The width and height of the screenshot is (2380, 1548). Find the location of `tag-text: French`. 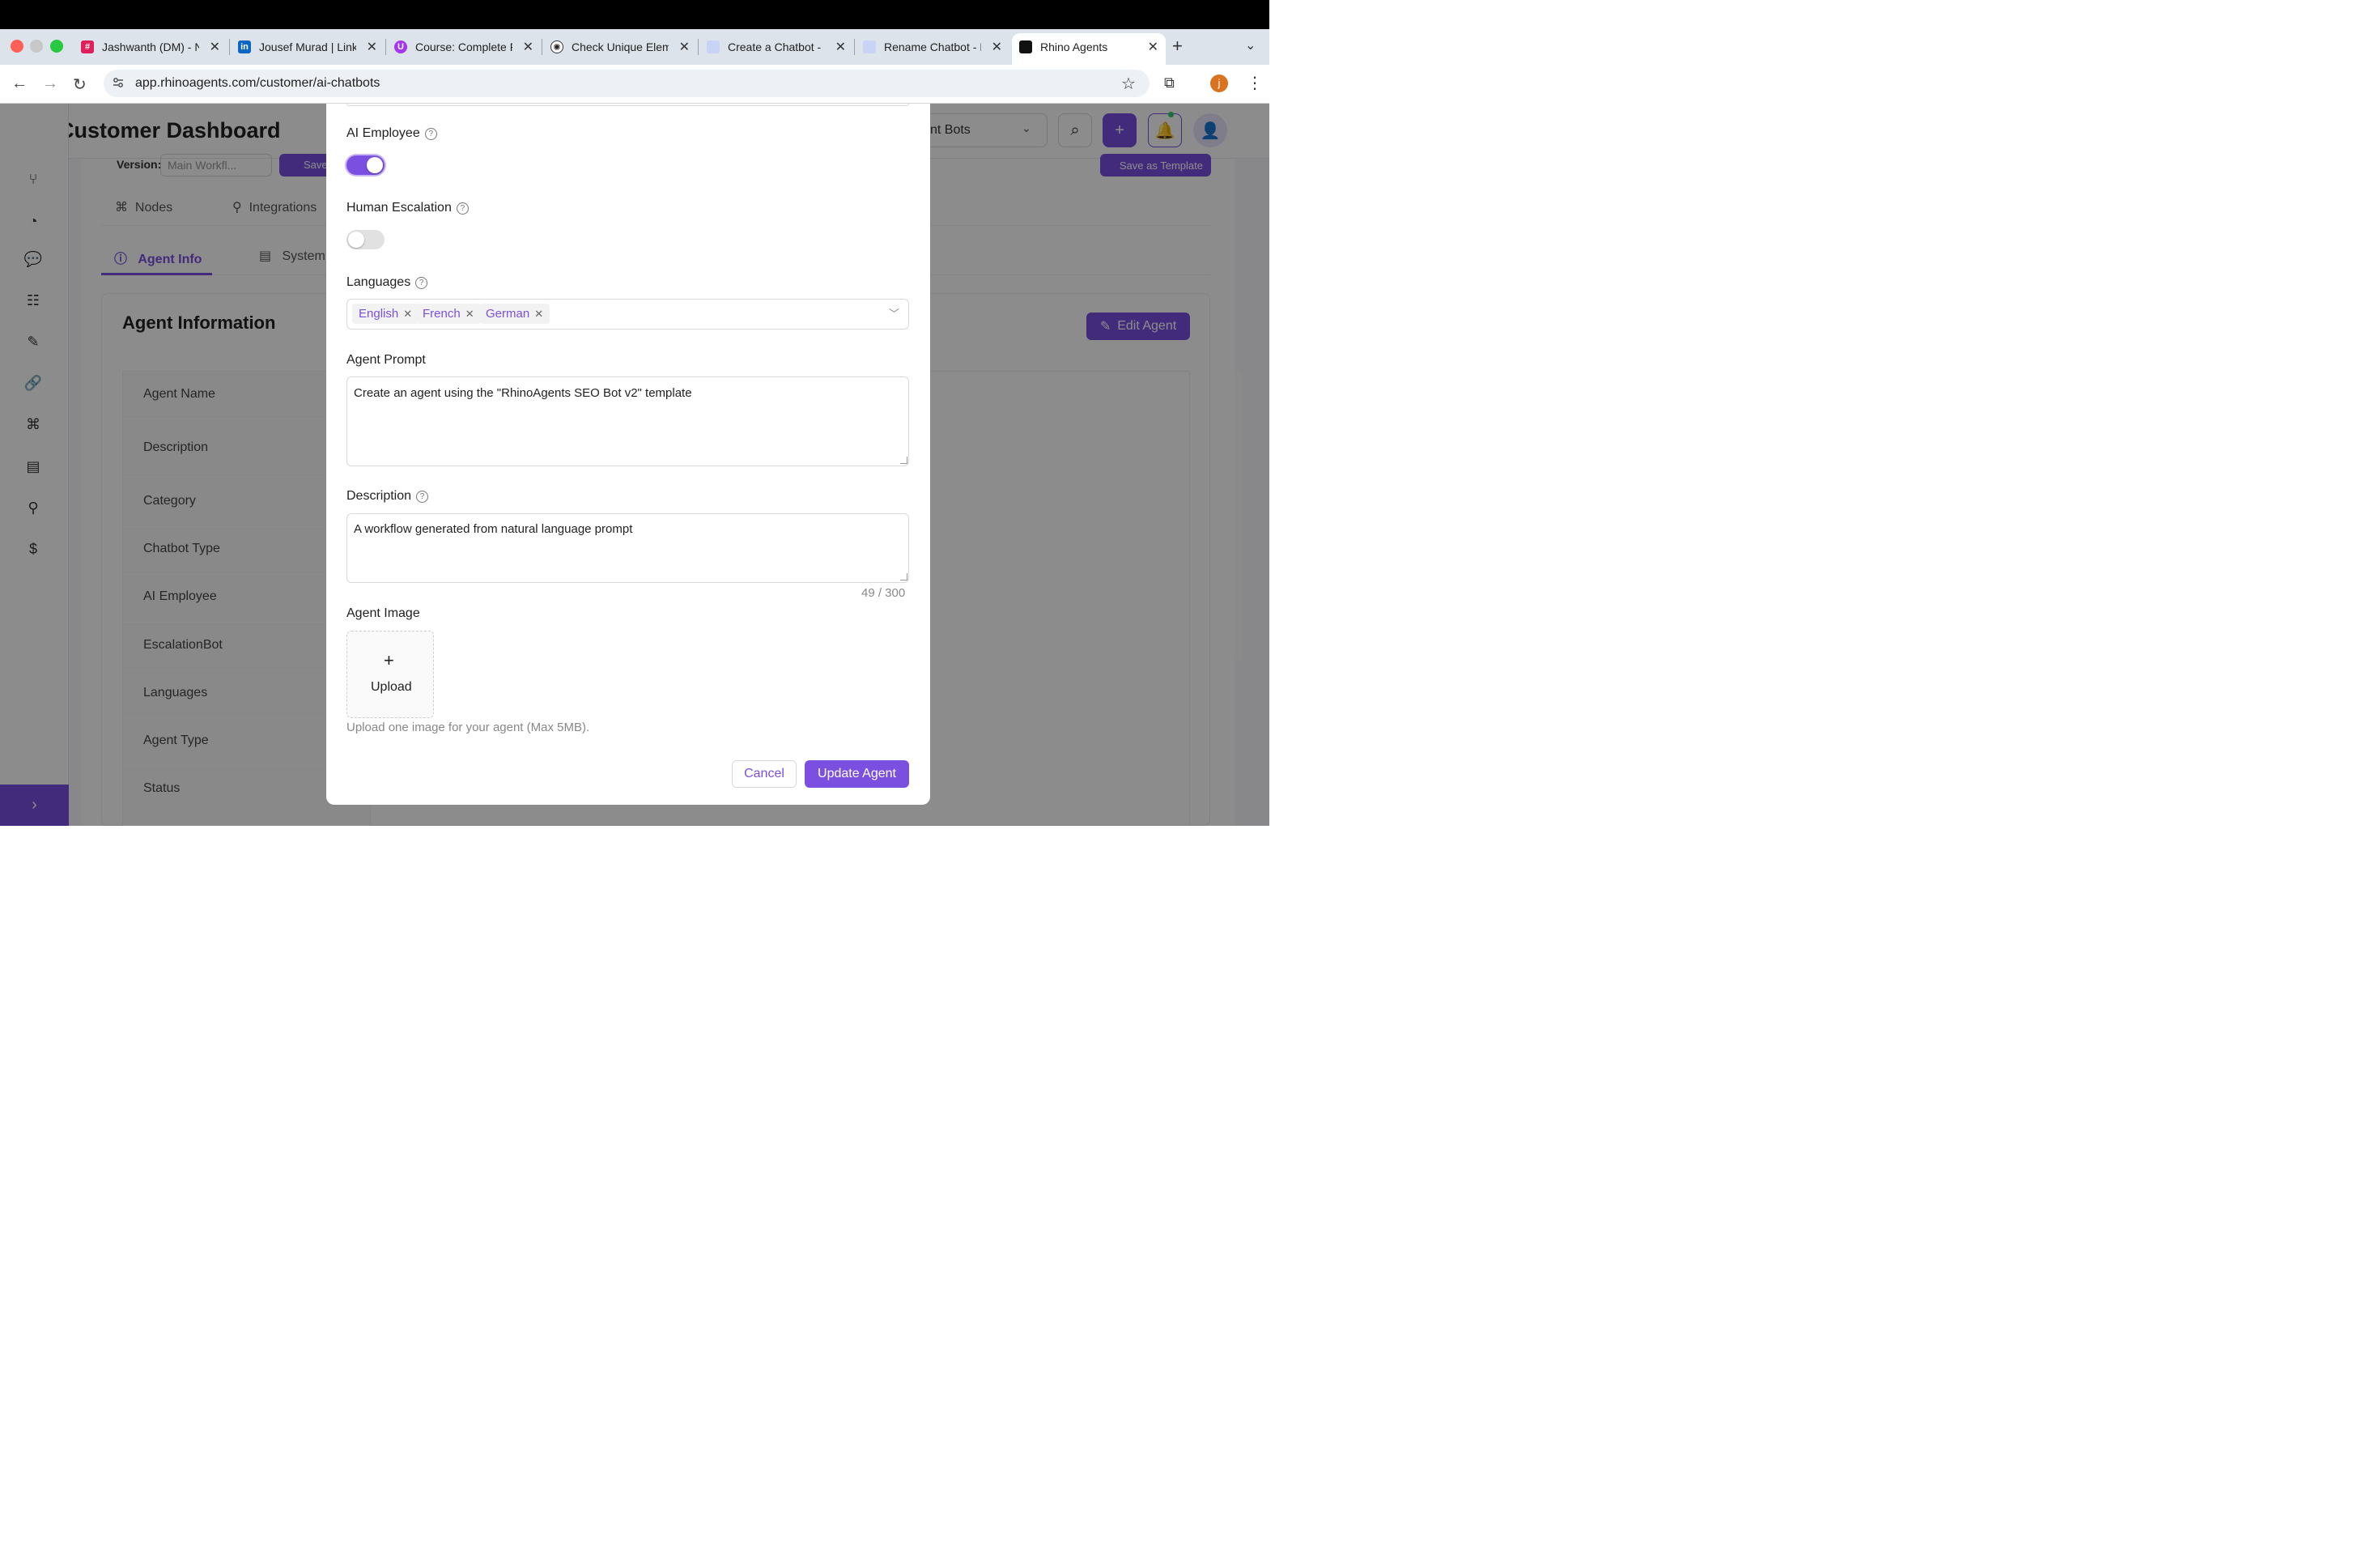

tag-text: French is located at coordinates (442, 314).